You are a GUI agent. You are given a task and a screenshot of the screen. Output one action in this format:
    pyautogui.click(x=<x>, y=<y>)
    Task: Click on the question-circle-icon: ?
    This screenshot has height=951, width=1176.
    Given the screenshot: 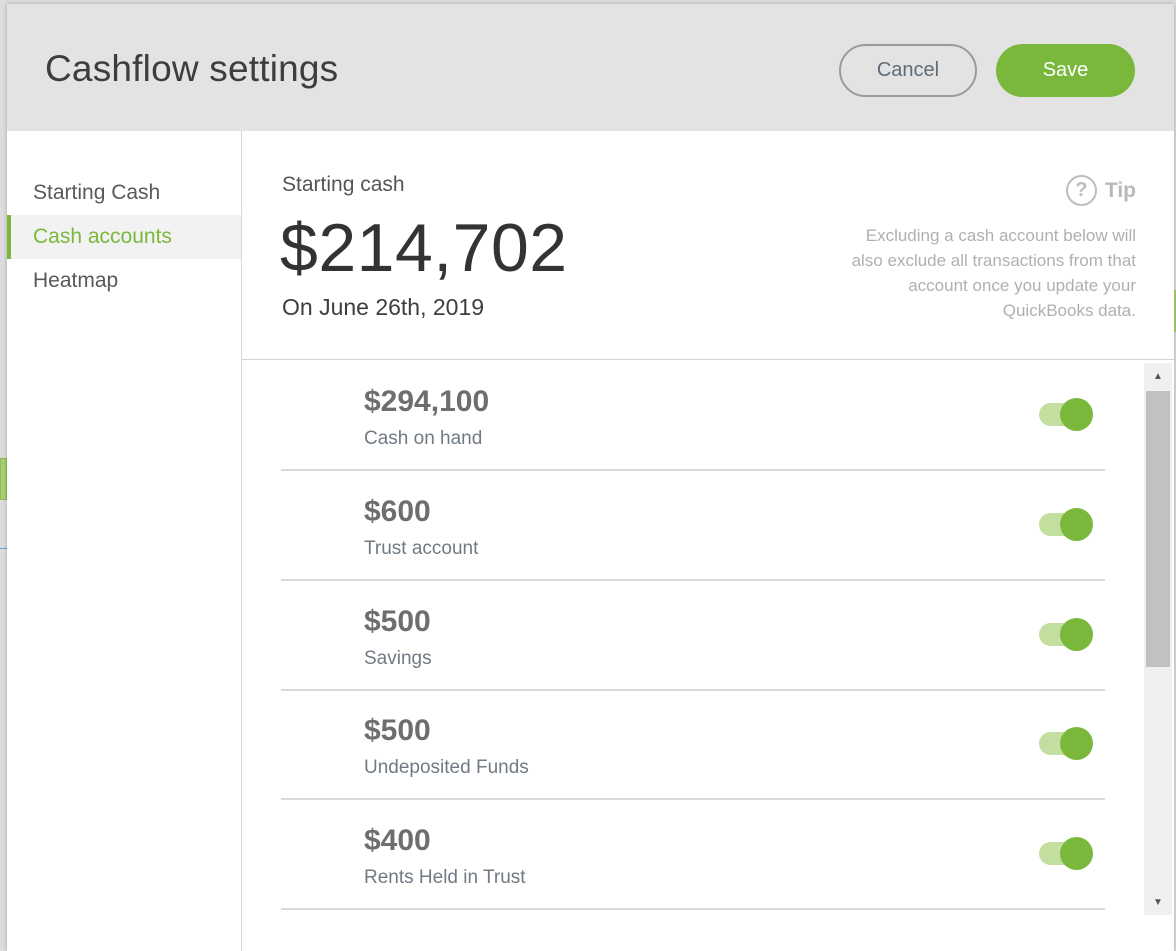 What is the action you would take?
    pyautogui.click(x=1081, y=190)
    